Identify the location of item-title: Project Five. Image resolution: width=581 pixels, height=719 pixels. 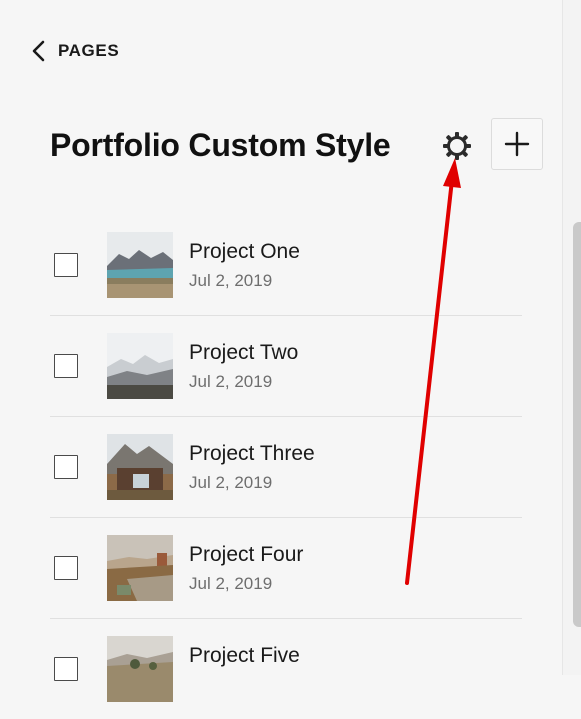
(244, 656).